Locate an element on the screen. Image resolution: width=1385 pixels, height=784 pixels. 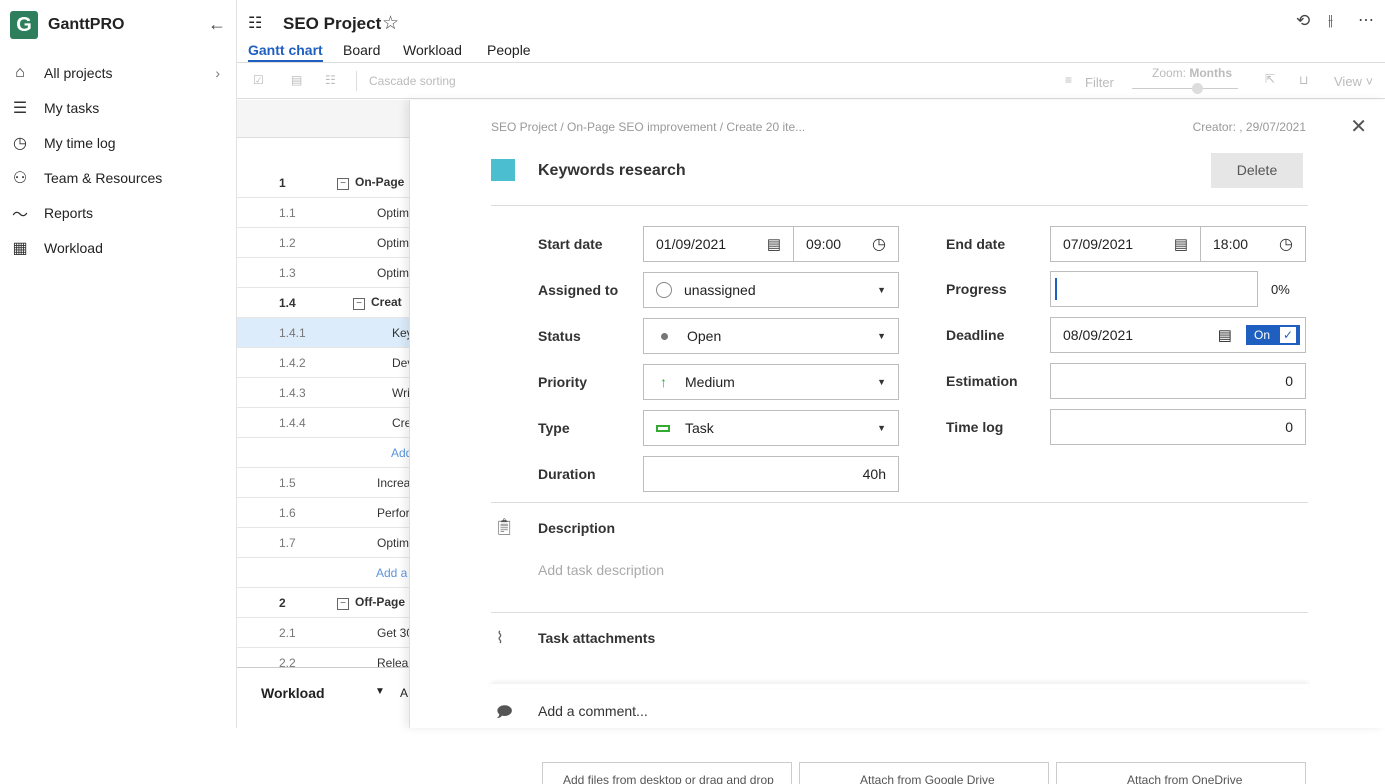
end-time-input: 18:00 ◷ is located at coordinates (1253, 244).